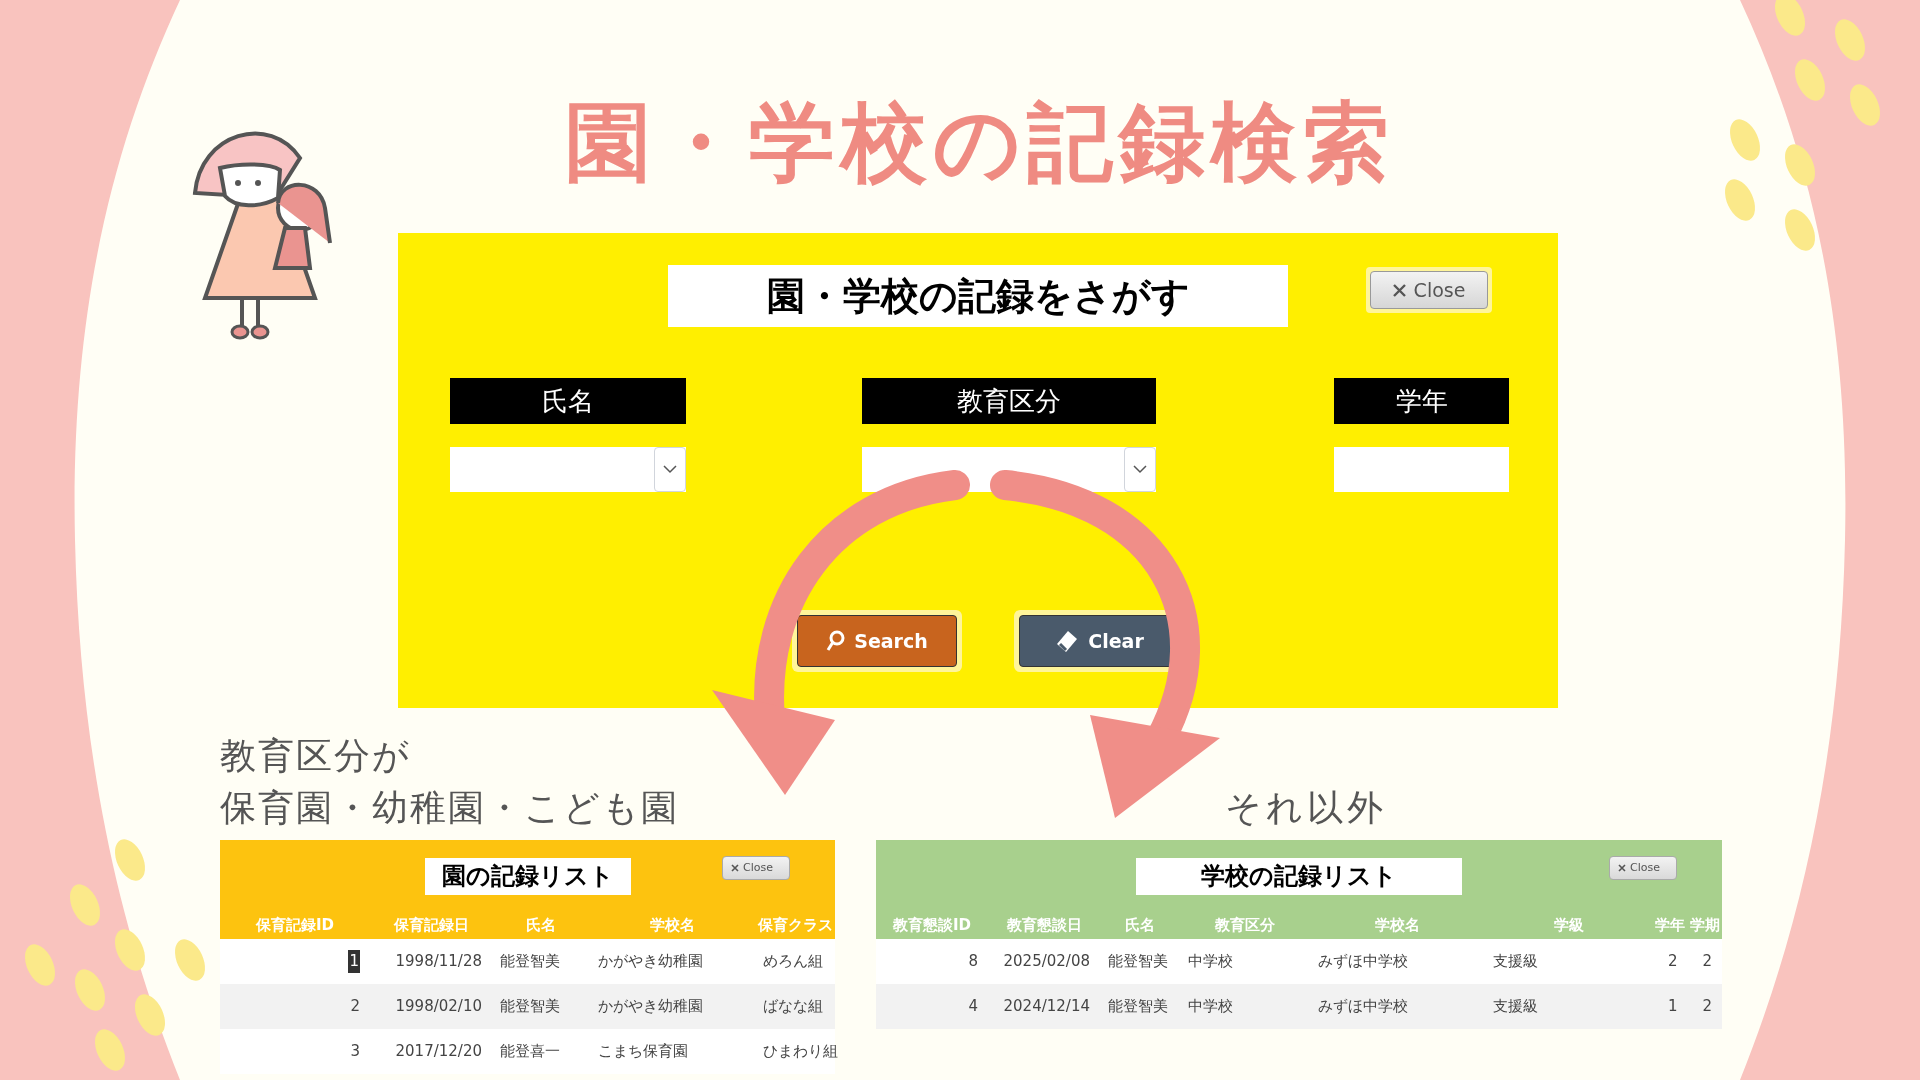 Image resolution: width=1920 pixels, height=1080 pixels. I want to click on table-cell-text: 1998/02/10, so click(438, 1007).